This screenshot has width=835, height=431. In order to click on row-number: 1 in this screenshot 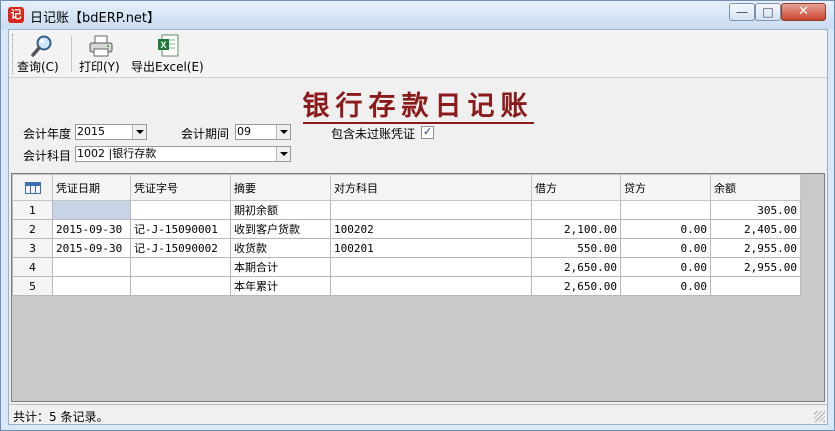, I will do `click(32, 210)`.